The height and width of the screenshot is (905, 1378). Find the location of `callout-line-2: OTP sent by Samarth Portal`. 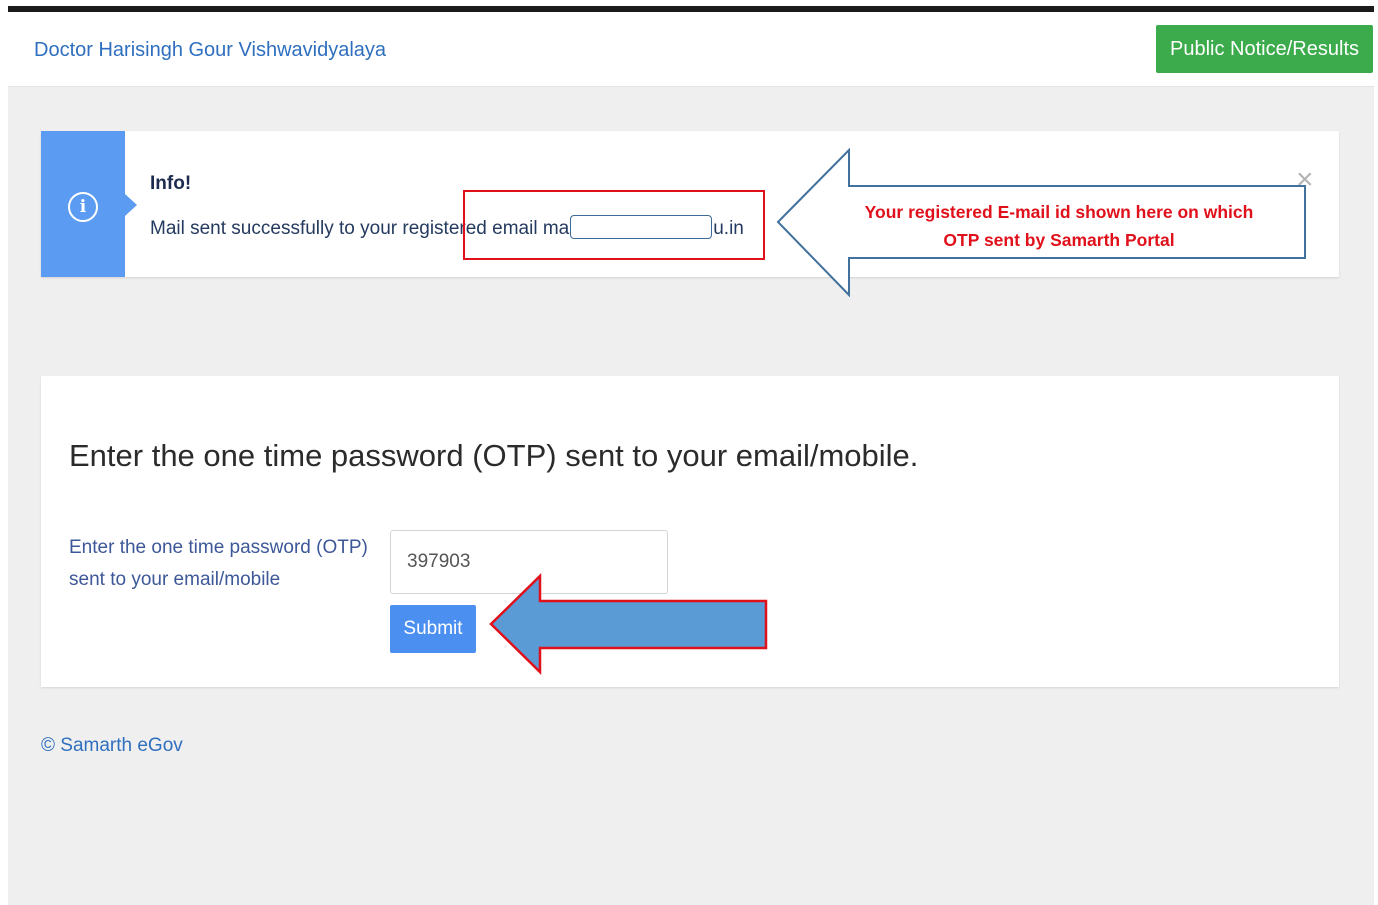

callout-line-2: OTP sent by Samarth Portal is located at coordinates (1059, 240).